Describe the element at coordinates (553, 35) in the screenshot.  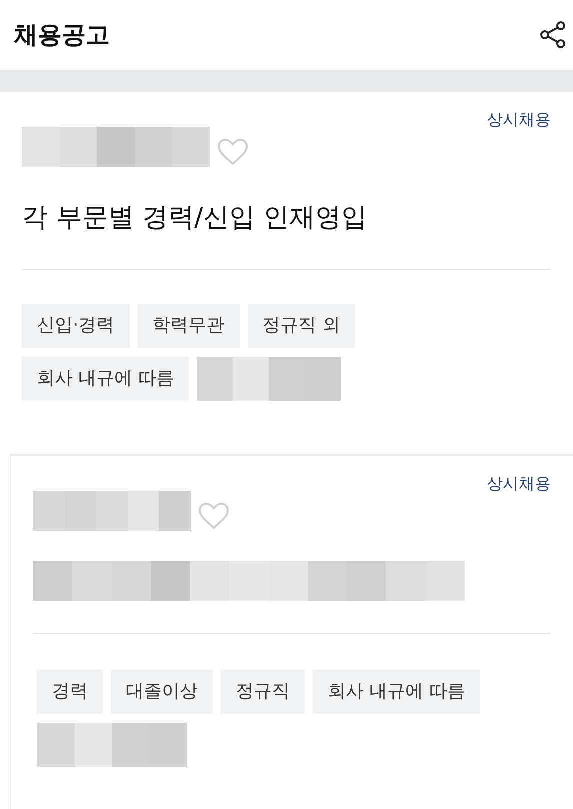
I see `share-icon` at that location.